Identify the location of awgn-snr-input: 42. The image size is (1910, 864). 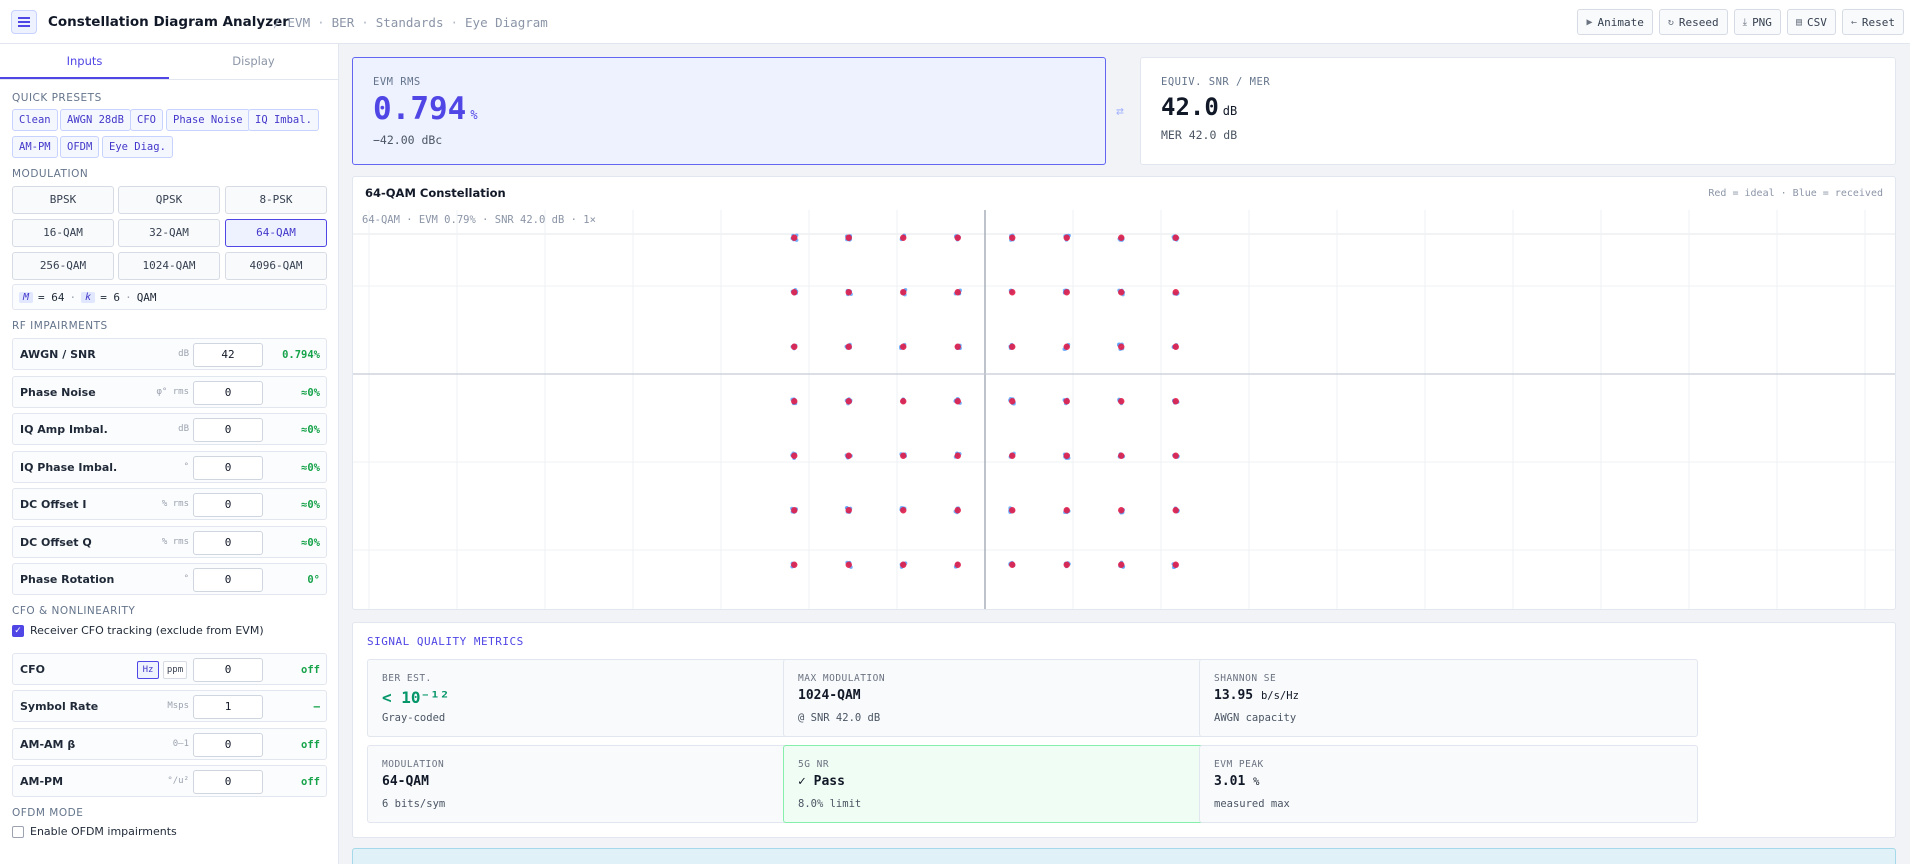
(228, 355).